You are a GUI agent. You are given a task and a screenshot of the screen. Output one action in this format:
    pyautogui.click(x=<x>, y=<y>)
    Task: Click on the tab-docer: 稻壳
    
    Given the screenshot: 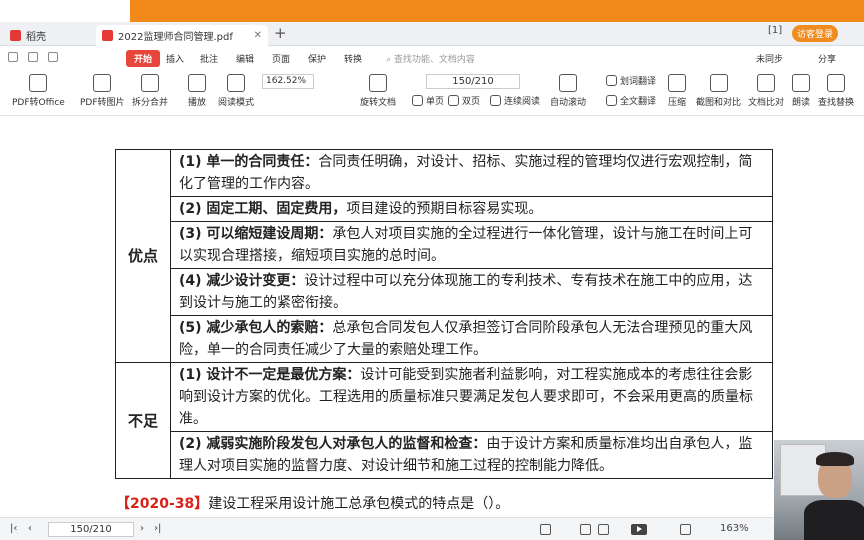 What is the action you would take?
    pyautogui.click(x=48, y=35)
    